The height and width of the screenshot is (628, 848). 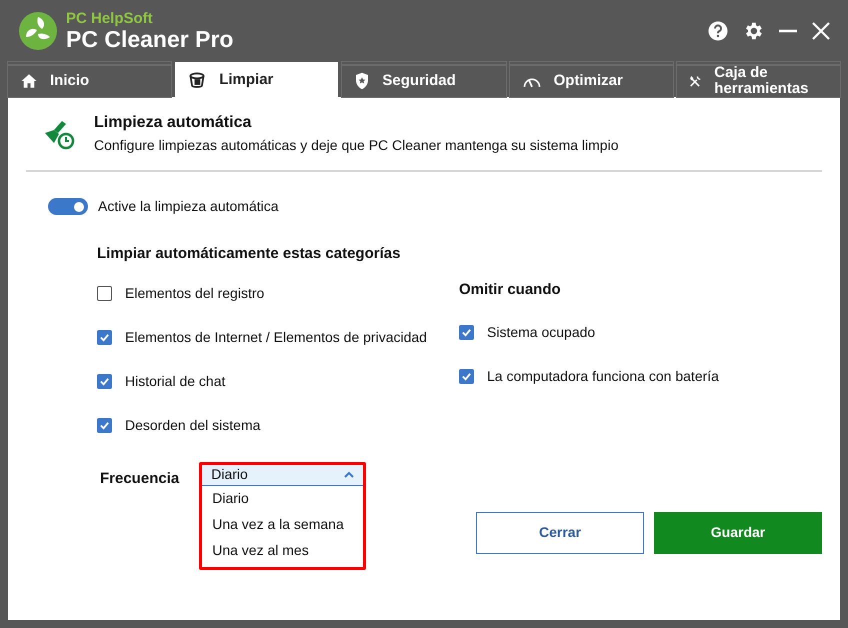 What do you see at coordinates (188, 206) in the screenshot?
I see `toggle-label: Active la limpieza automática` at bounding box center [188, 206].